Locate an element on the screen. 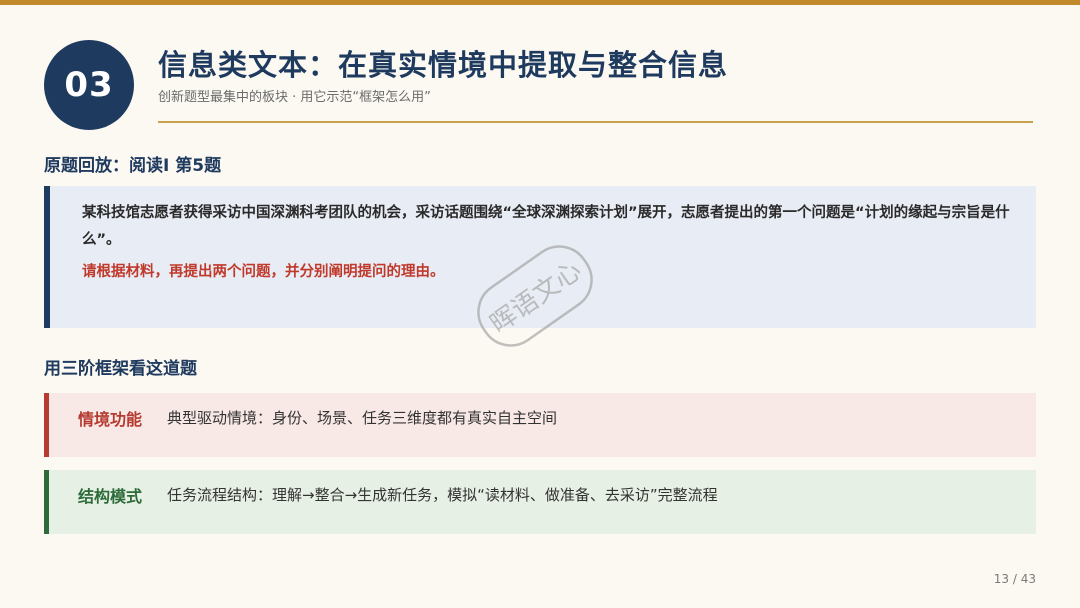 The height and width of the screenshot is (608, 1080). card-label: 情境功能 is located at coordinates (110, 419).